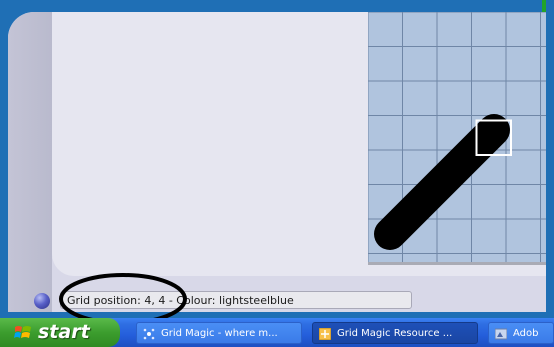  What do you see at coordinates (526, 333) in the screenshot?
I see `taskbar-item-label: Adob` at bounding box center [526, 333].